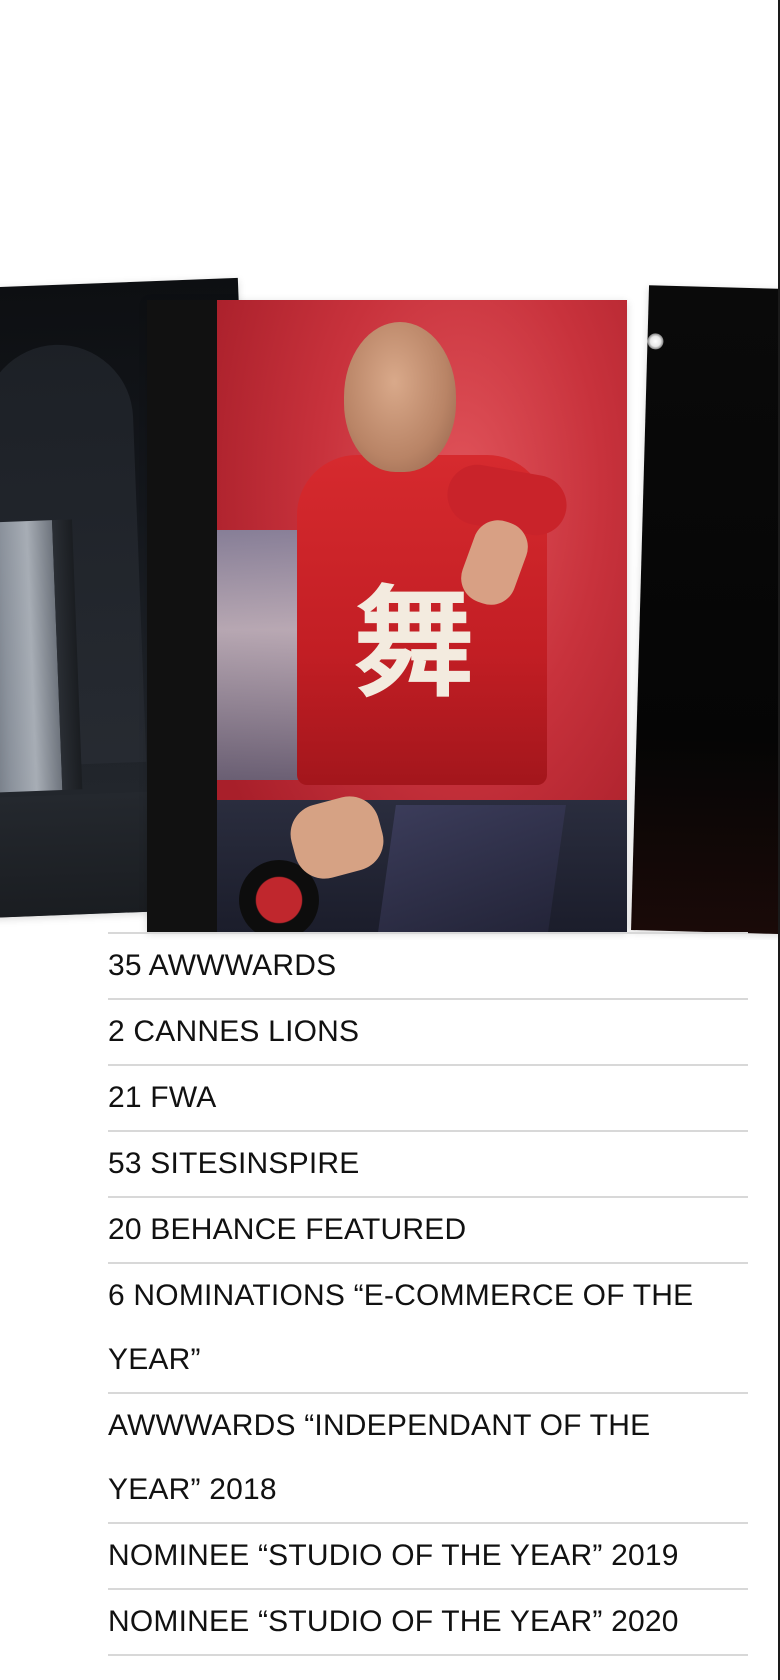 The image size is (780, 1680). Describe the element at coordinates (655, 341) in the screenshot. I see `stage-light` at that location.